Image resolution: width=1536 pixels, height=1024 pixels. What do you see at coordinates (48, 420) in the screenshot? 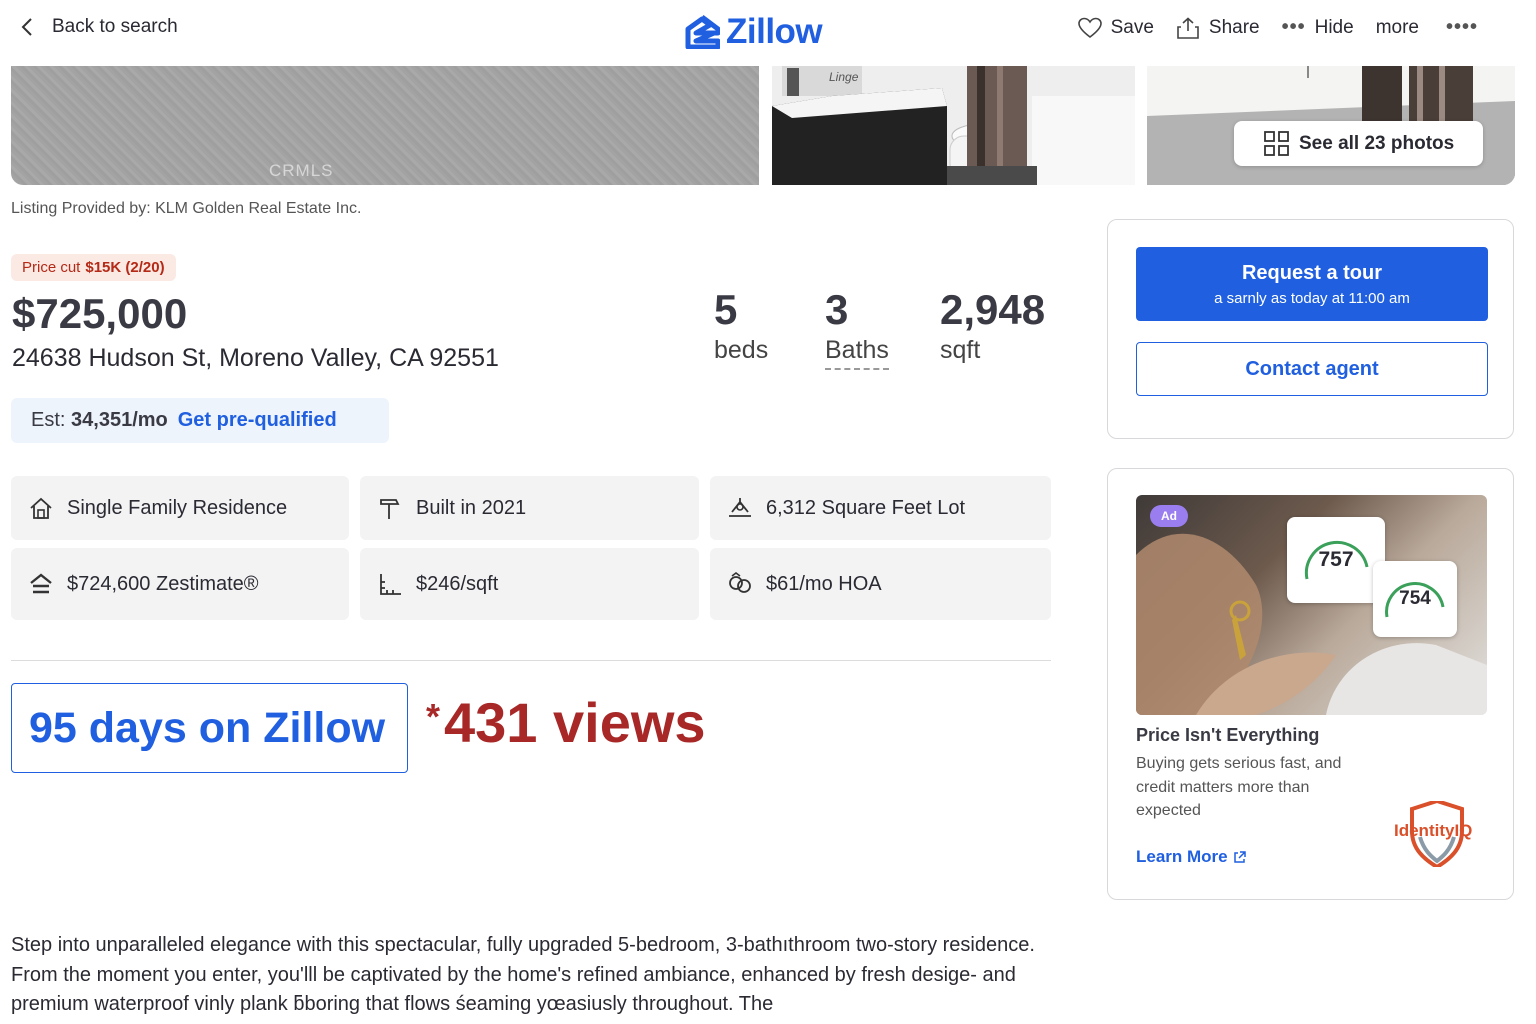
I see `est-label: Est:` at bounding box center [48, 420].